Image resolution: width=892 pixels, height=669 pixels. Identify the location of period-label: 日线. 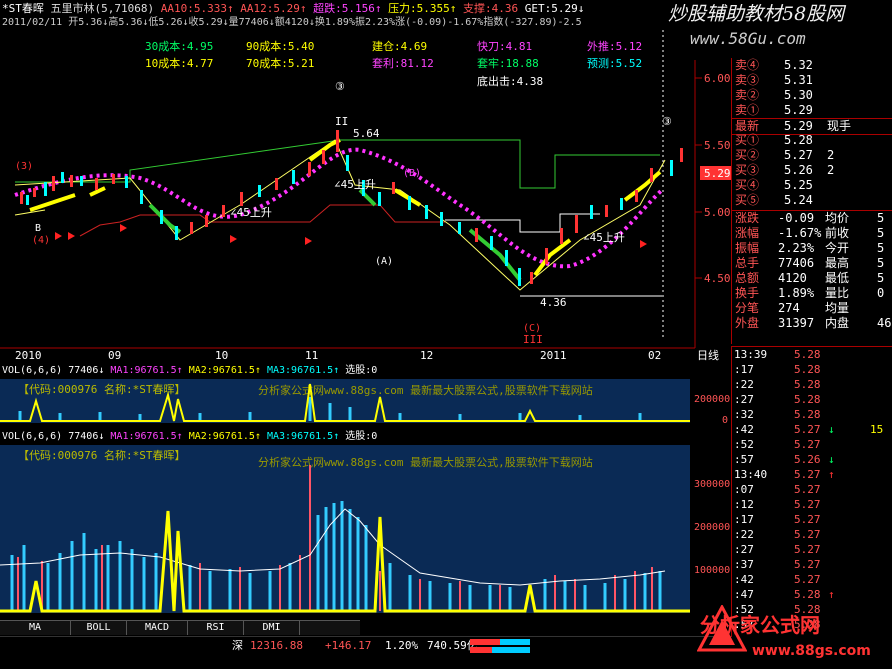
(708, 355).